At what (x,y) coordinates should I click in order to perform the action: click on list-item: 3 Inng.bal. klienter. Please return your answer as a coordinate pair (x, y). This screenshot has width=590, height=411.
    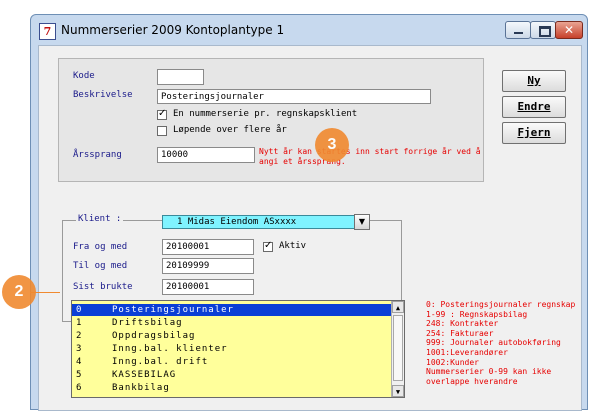
    Looking at the image, I should click on (232, 349).